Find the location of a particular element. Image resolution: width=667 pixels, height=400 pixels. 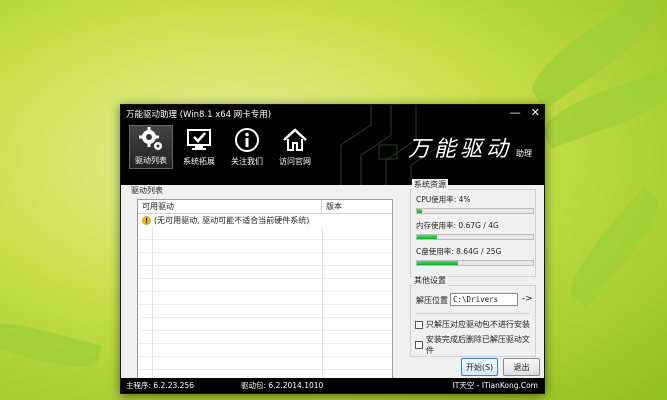

column-header-driver: 可用驱动 is located at coordinates (230, 206).